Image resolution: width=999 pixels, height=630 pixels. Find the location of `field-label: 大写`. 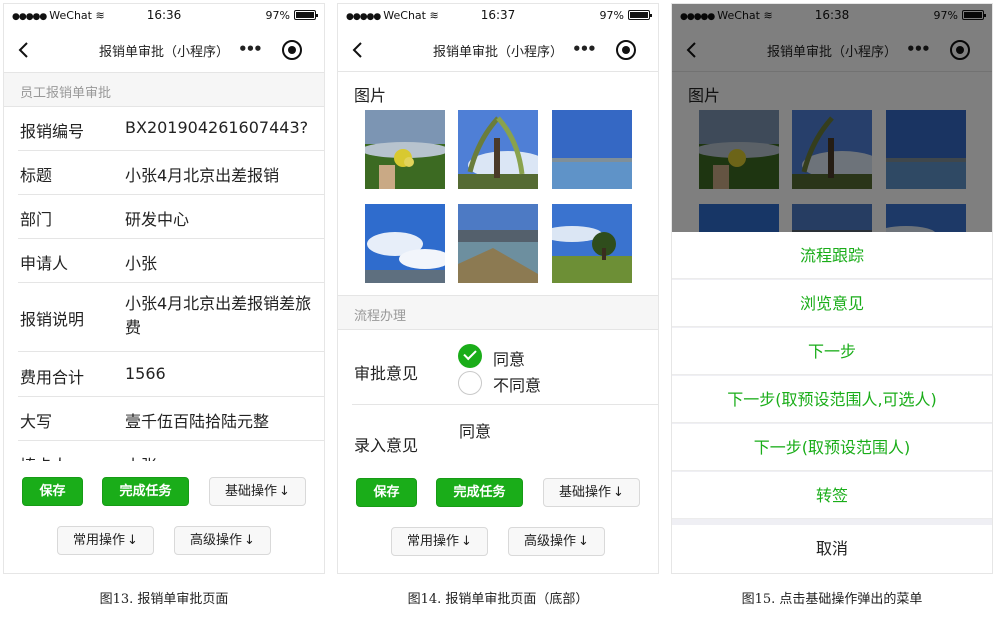

field-label: 大写 is located at coordinates (36, 421).